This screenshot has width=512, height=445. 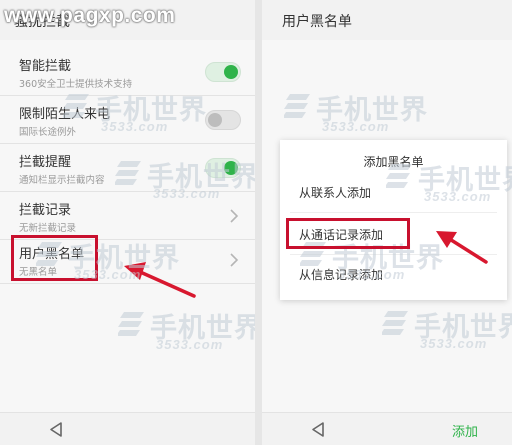 I want to click on row-title: 智能拦截, so click(x=45, y=66).